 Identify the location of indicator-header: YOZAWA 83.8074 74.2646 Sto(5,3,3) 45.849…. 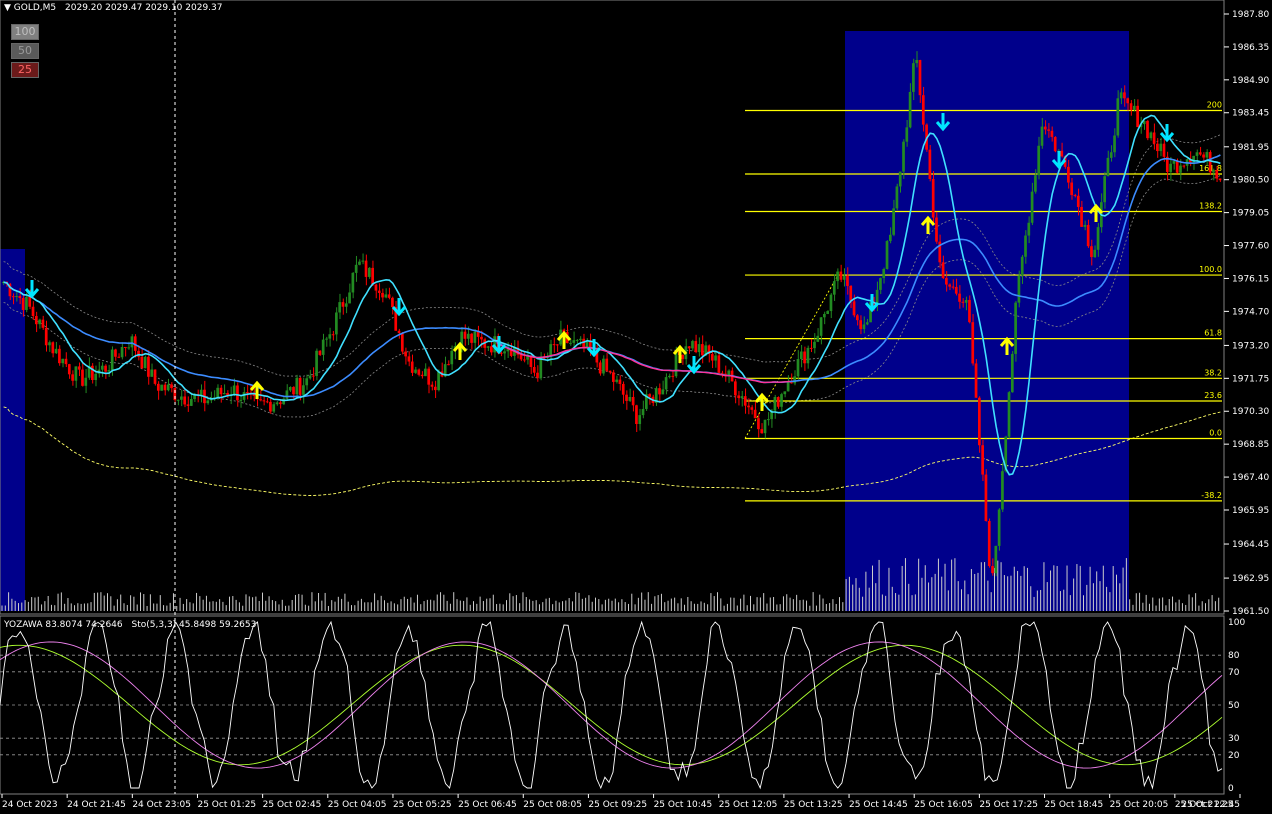
(133, 625).